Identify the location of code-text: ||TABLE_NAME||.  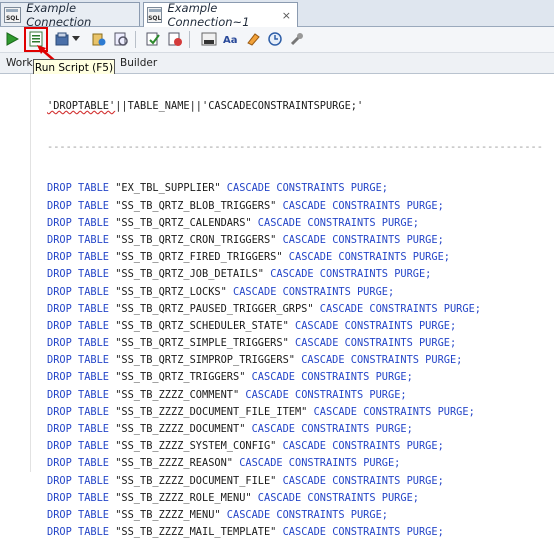
(158, 106).